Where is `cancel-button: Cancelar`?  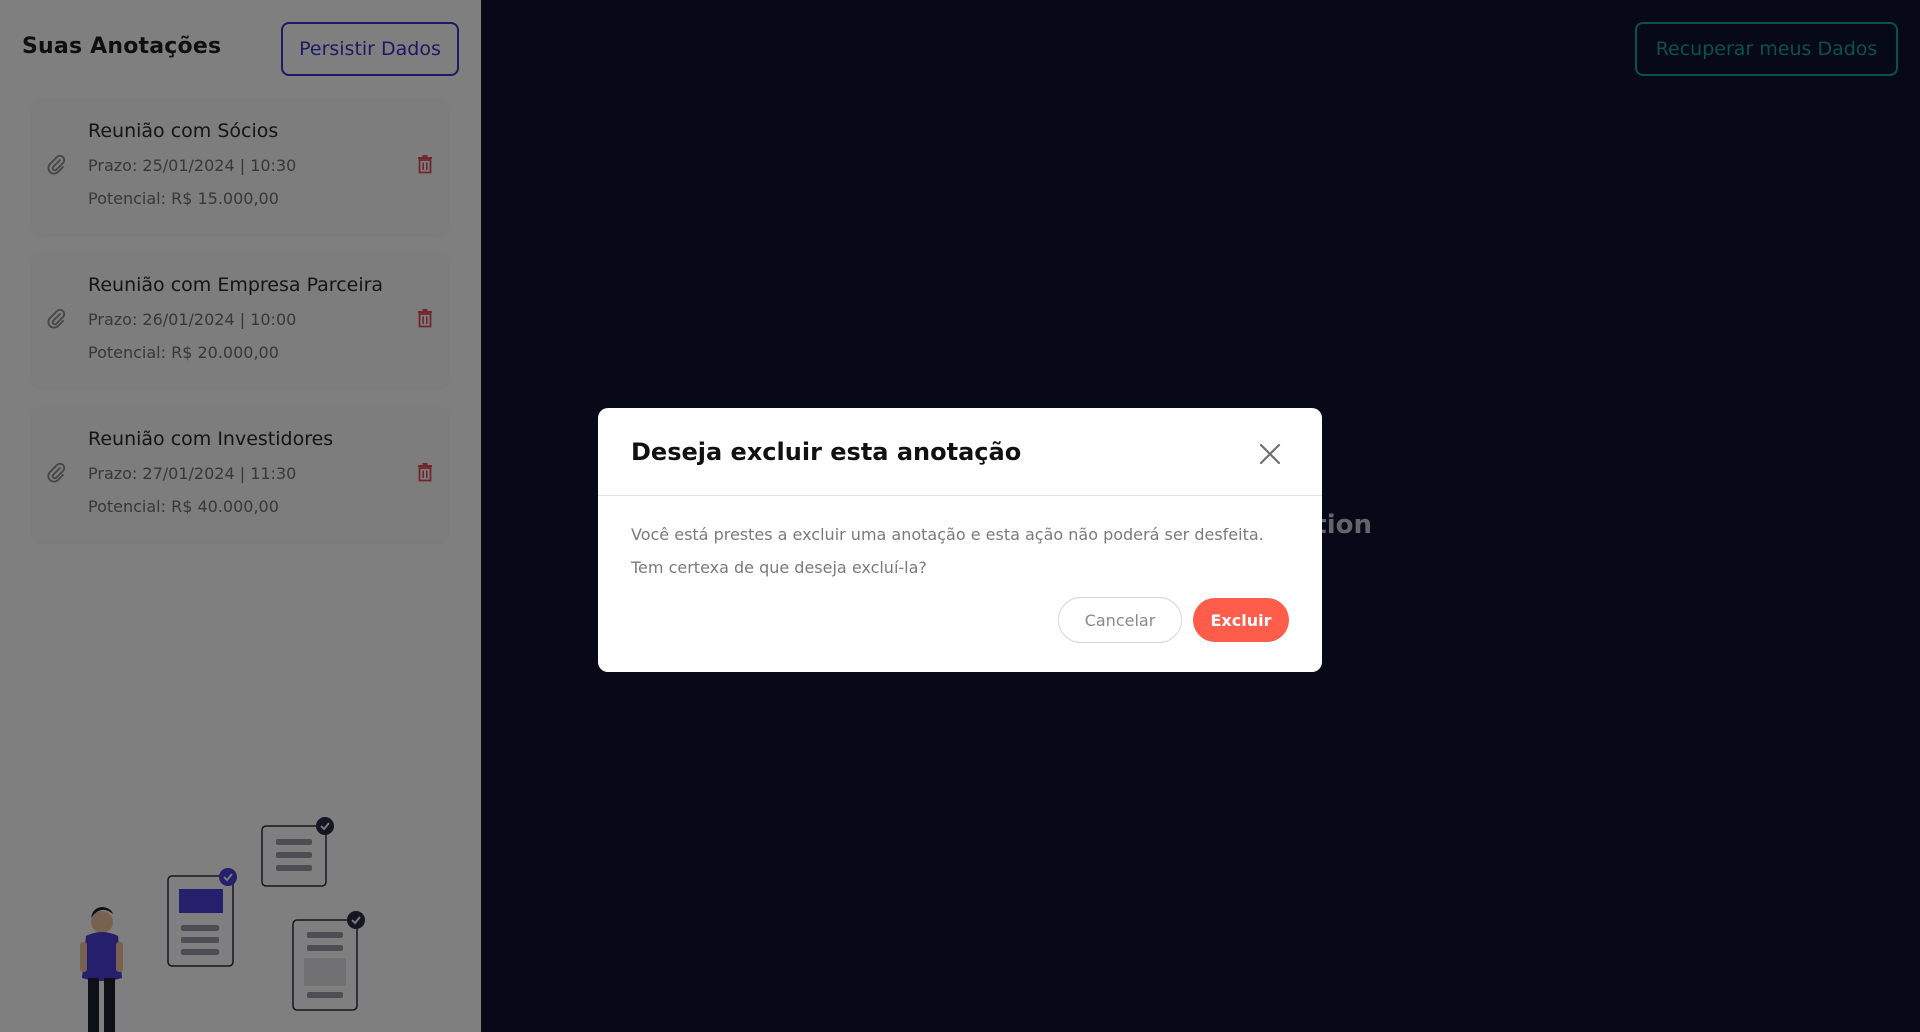
cancel-button: Cancelar is located at coordinates (1120, 620).